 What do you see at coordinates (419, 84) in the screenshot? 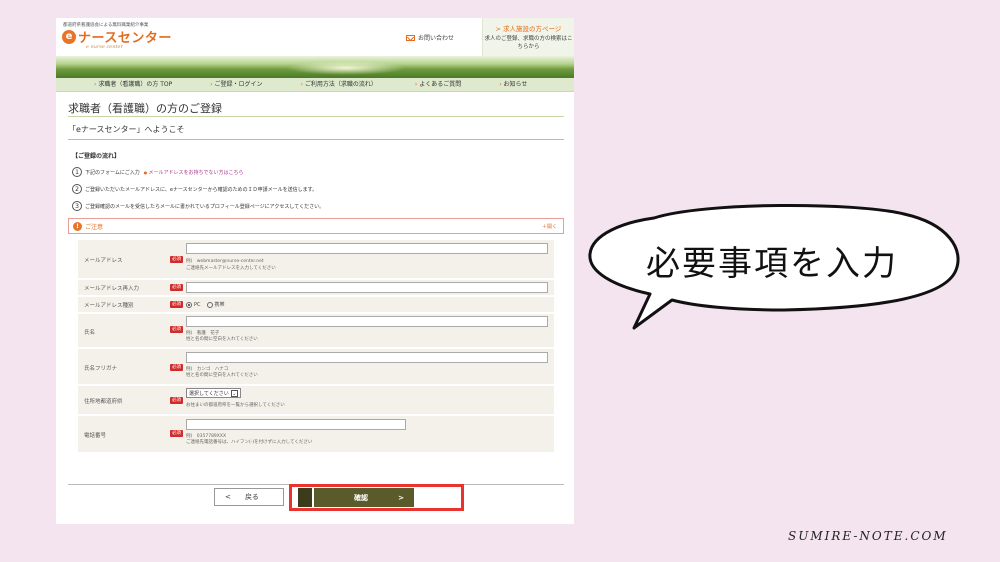
I see `nav-item-faq: よくあるご質問` at bounding box center [419, 84].